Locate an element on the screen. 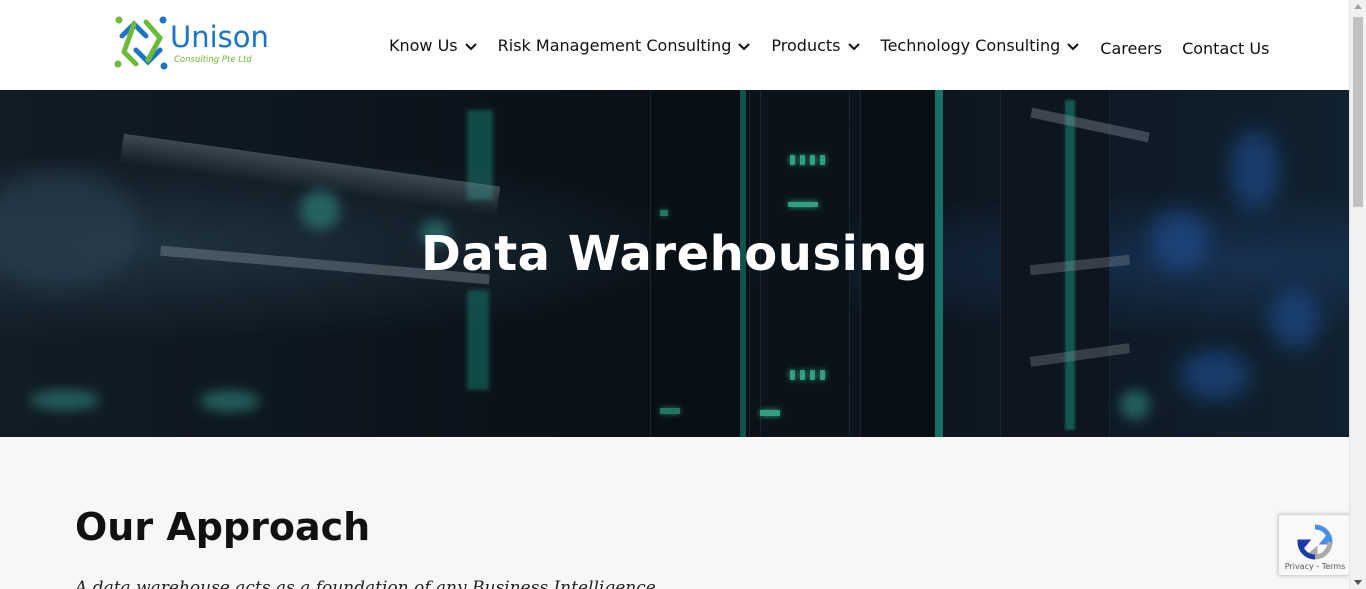 The width and height of the screenshot is (1366, 589). unison-logo-mark-icon is located at coordinates (141, 43).